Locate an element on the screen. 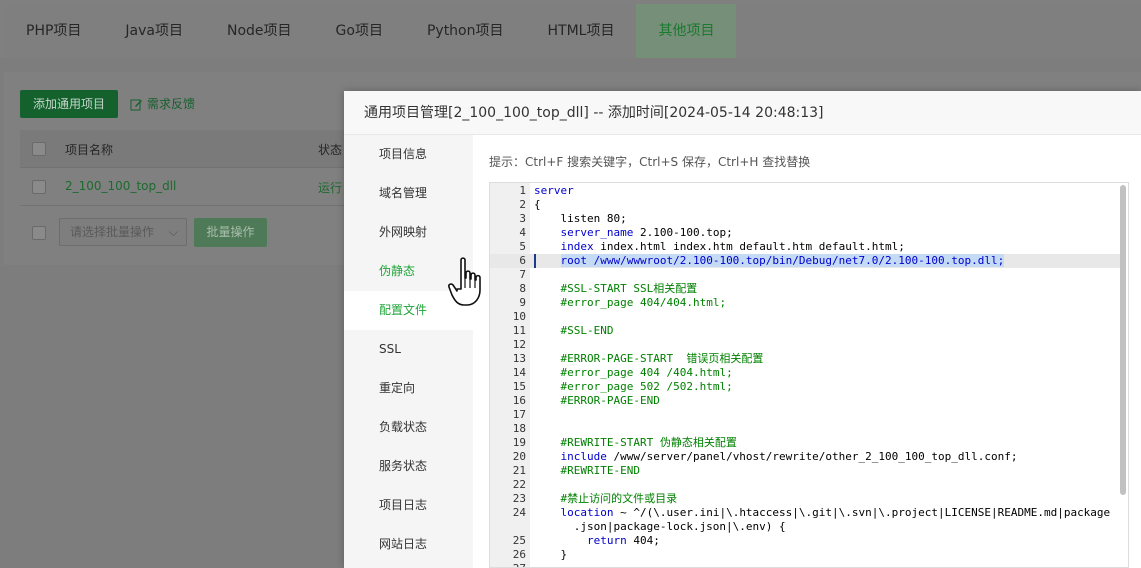 Image resolution: width=1141 pixels, height=568 pixels. code-token: server is located at coordinates (554, 190).